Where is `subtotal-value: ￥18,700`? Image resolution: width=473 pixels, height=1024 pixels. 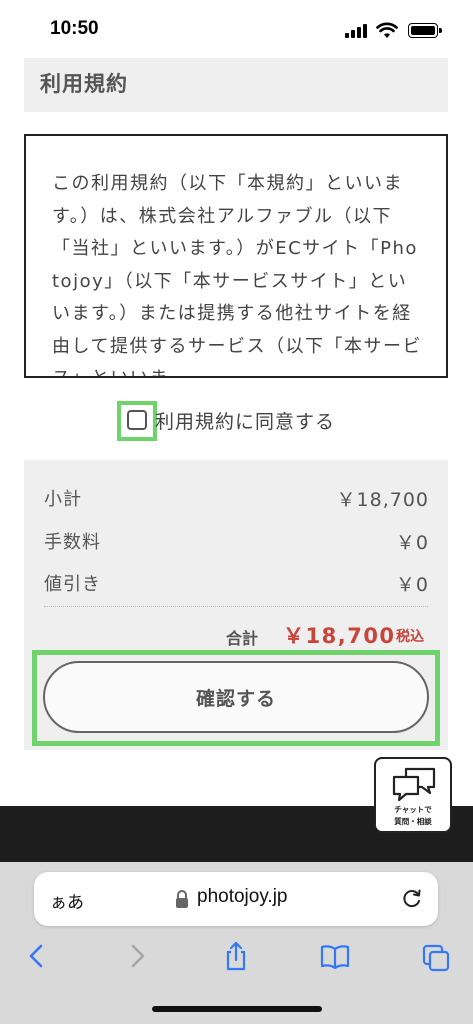 subtotal-value: ￥18,700 is located at coordinates (382, 500).